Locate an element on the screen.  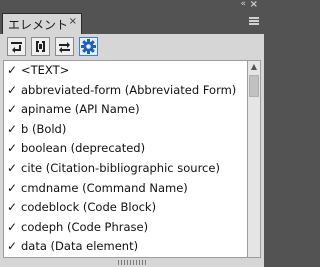
list-item: ✓ abbreviated-form (Abbreviated Form) is located at coordinates (125, 91).